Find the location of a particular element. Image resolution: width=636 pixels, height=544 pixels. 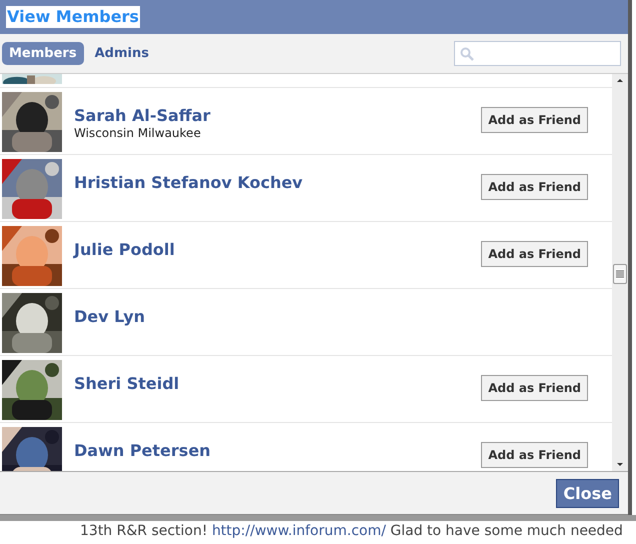

tab: Members is located at coordinates (43, 53).